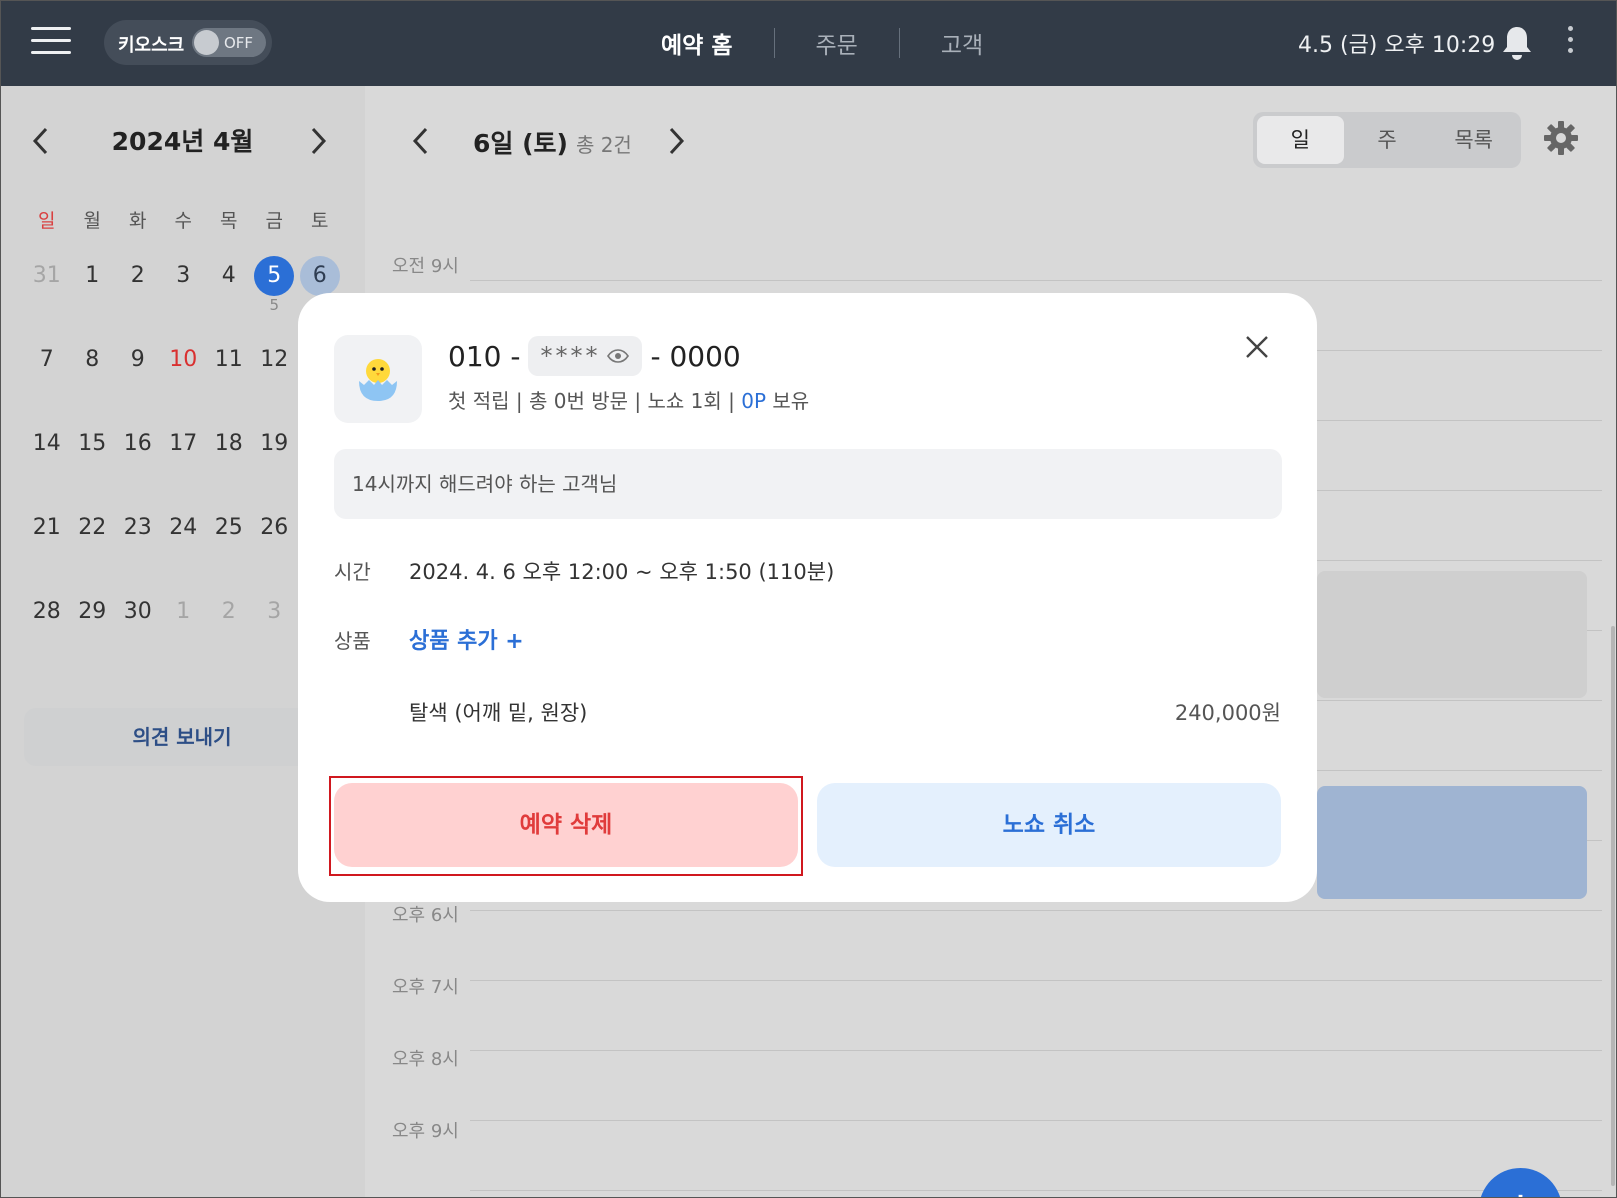 Image resolution: width=1617 pixels, height=1198 pixels. I want to click on calendar-day: 28, so click(47, 634).